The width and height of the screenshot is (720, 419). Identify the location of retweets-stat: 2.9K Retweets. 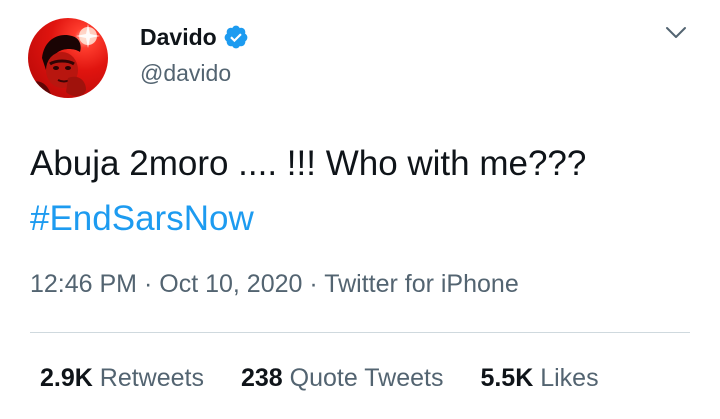
(122, 378).